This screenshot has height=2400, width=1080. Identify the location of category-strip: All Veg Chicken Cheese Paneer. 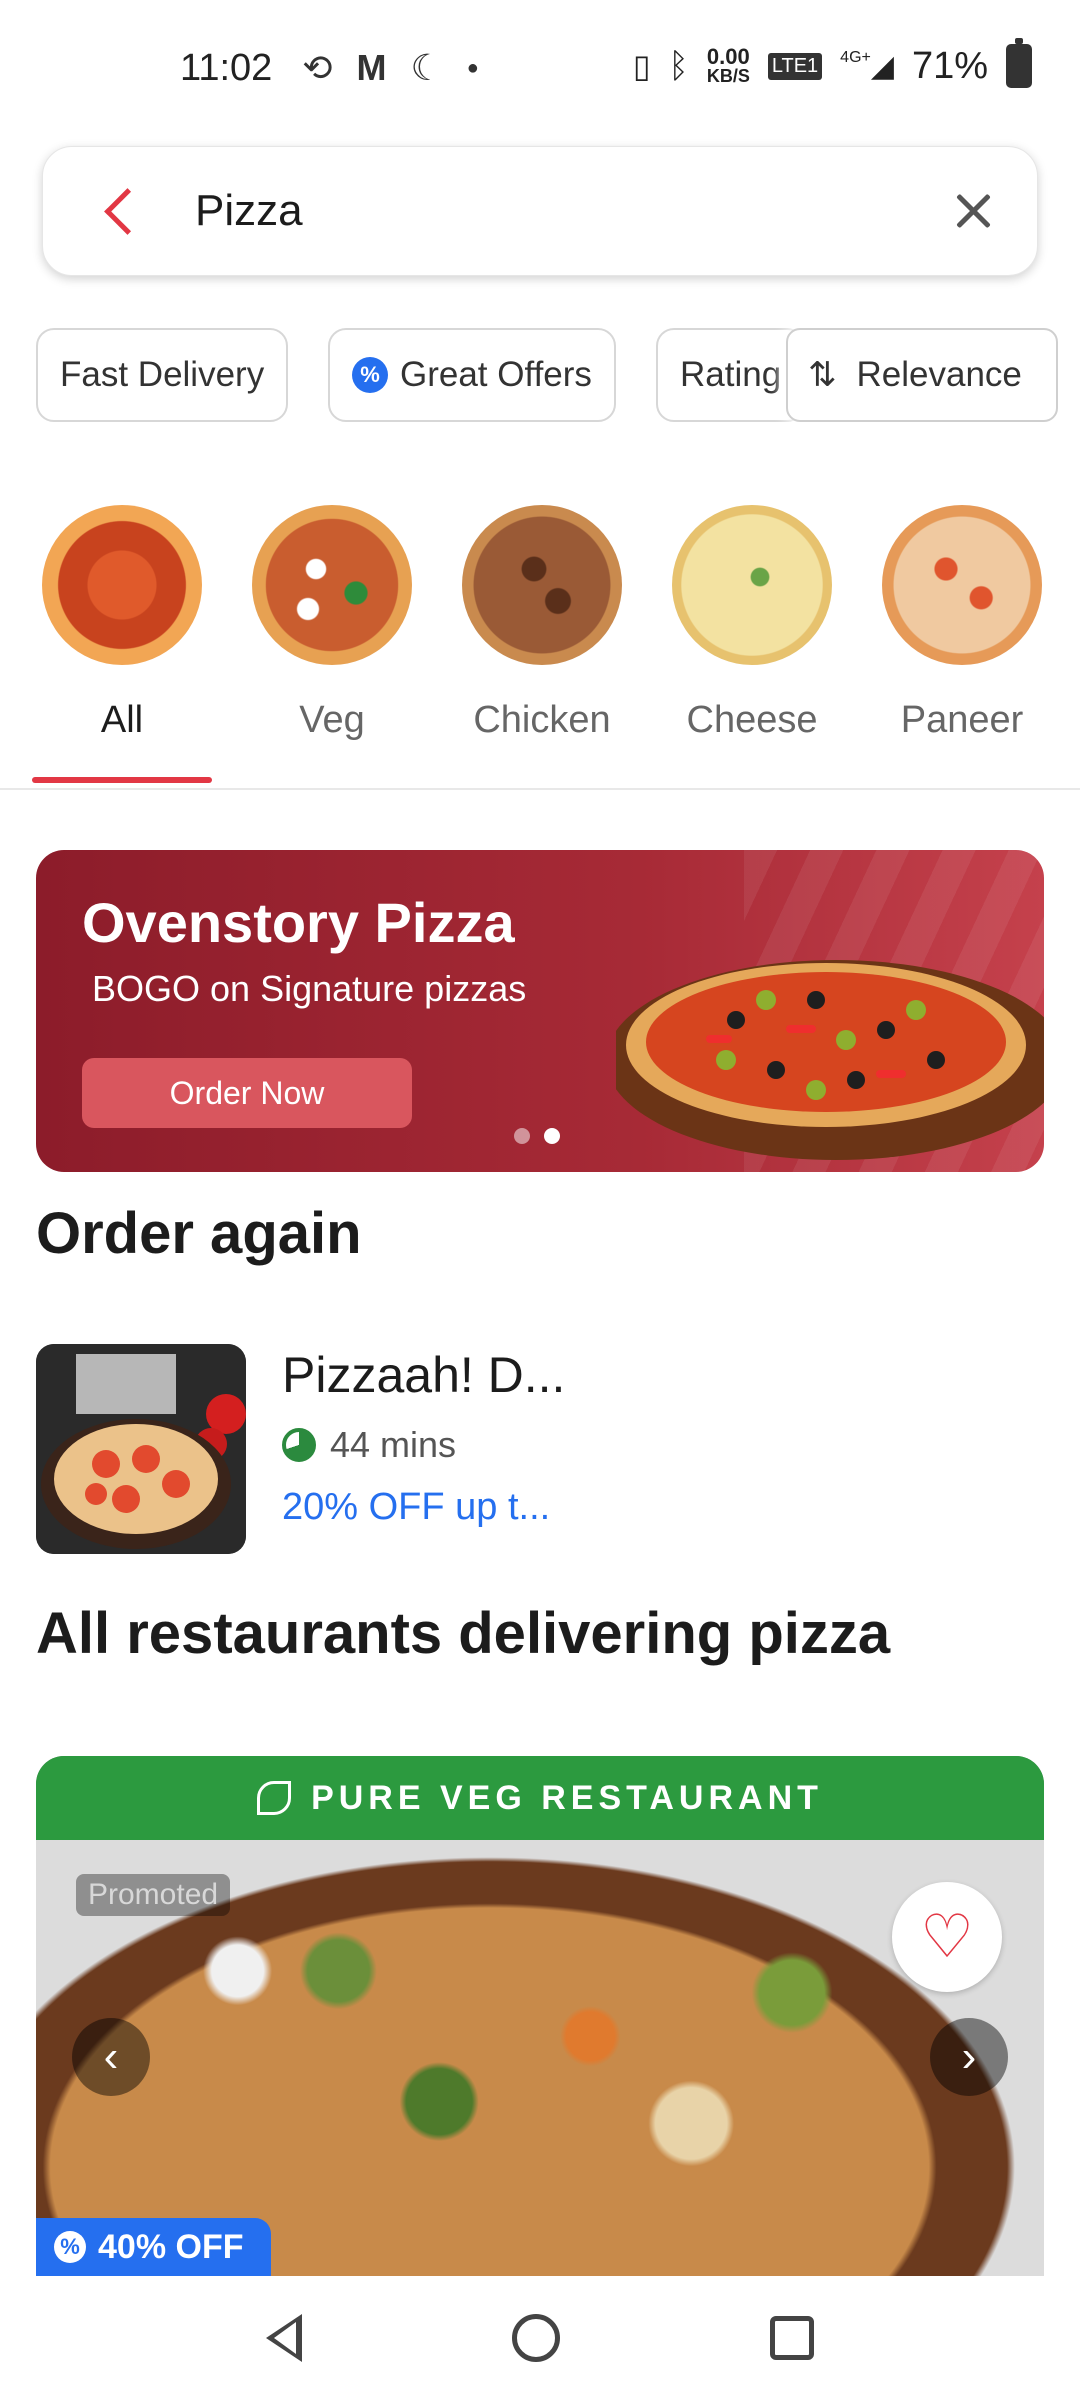
(540, 647).